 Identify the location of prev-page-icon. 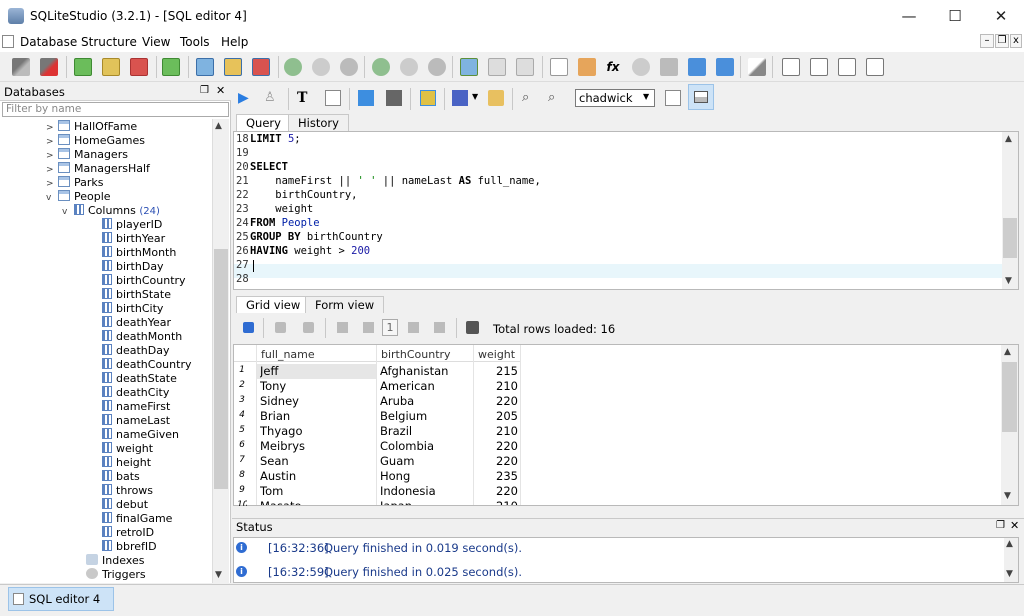
(368, 327).